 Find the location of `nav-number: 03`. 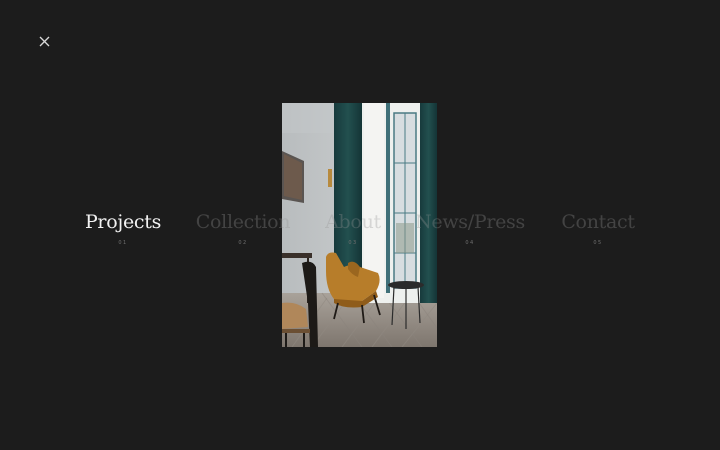

nav-number: 03 is located at coordinates (353, 243).